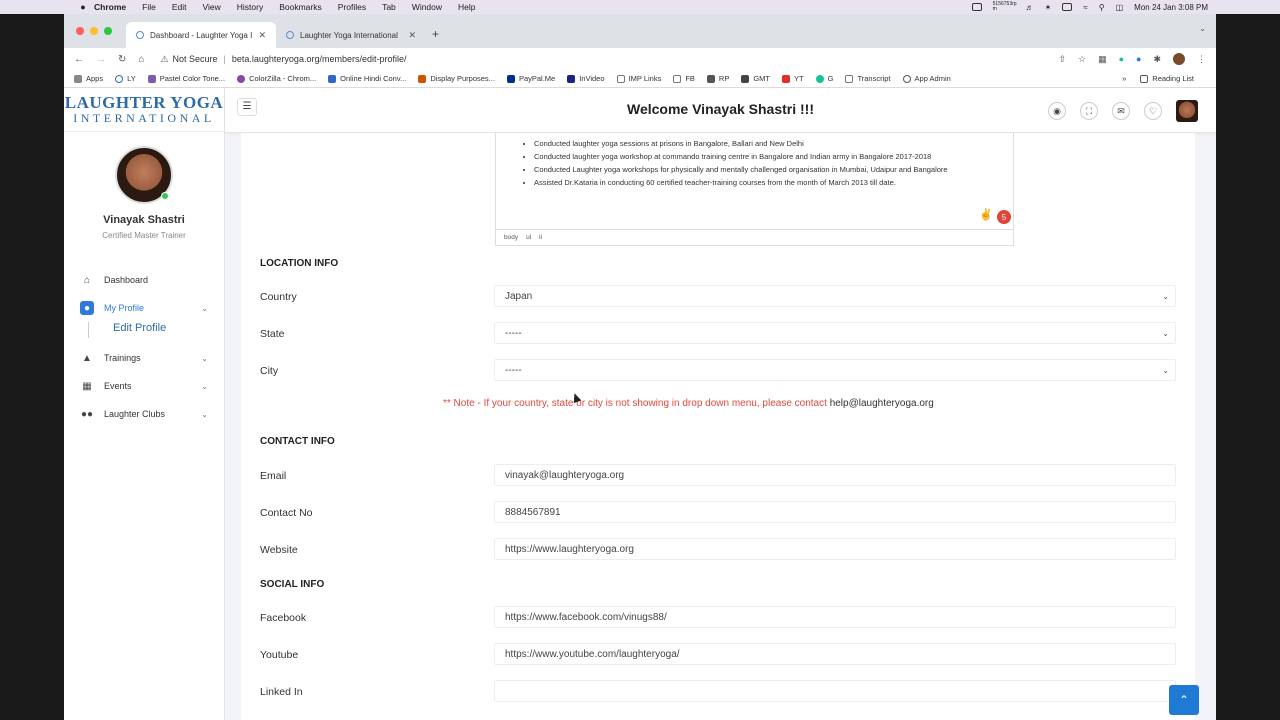 The width and height of the screenshot is (1280, 720). What do you see at coordinates (211, 7) in the screenshot?
I see `menu-view: View` at bounding box center [211, 7].